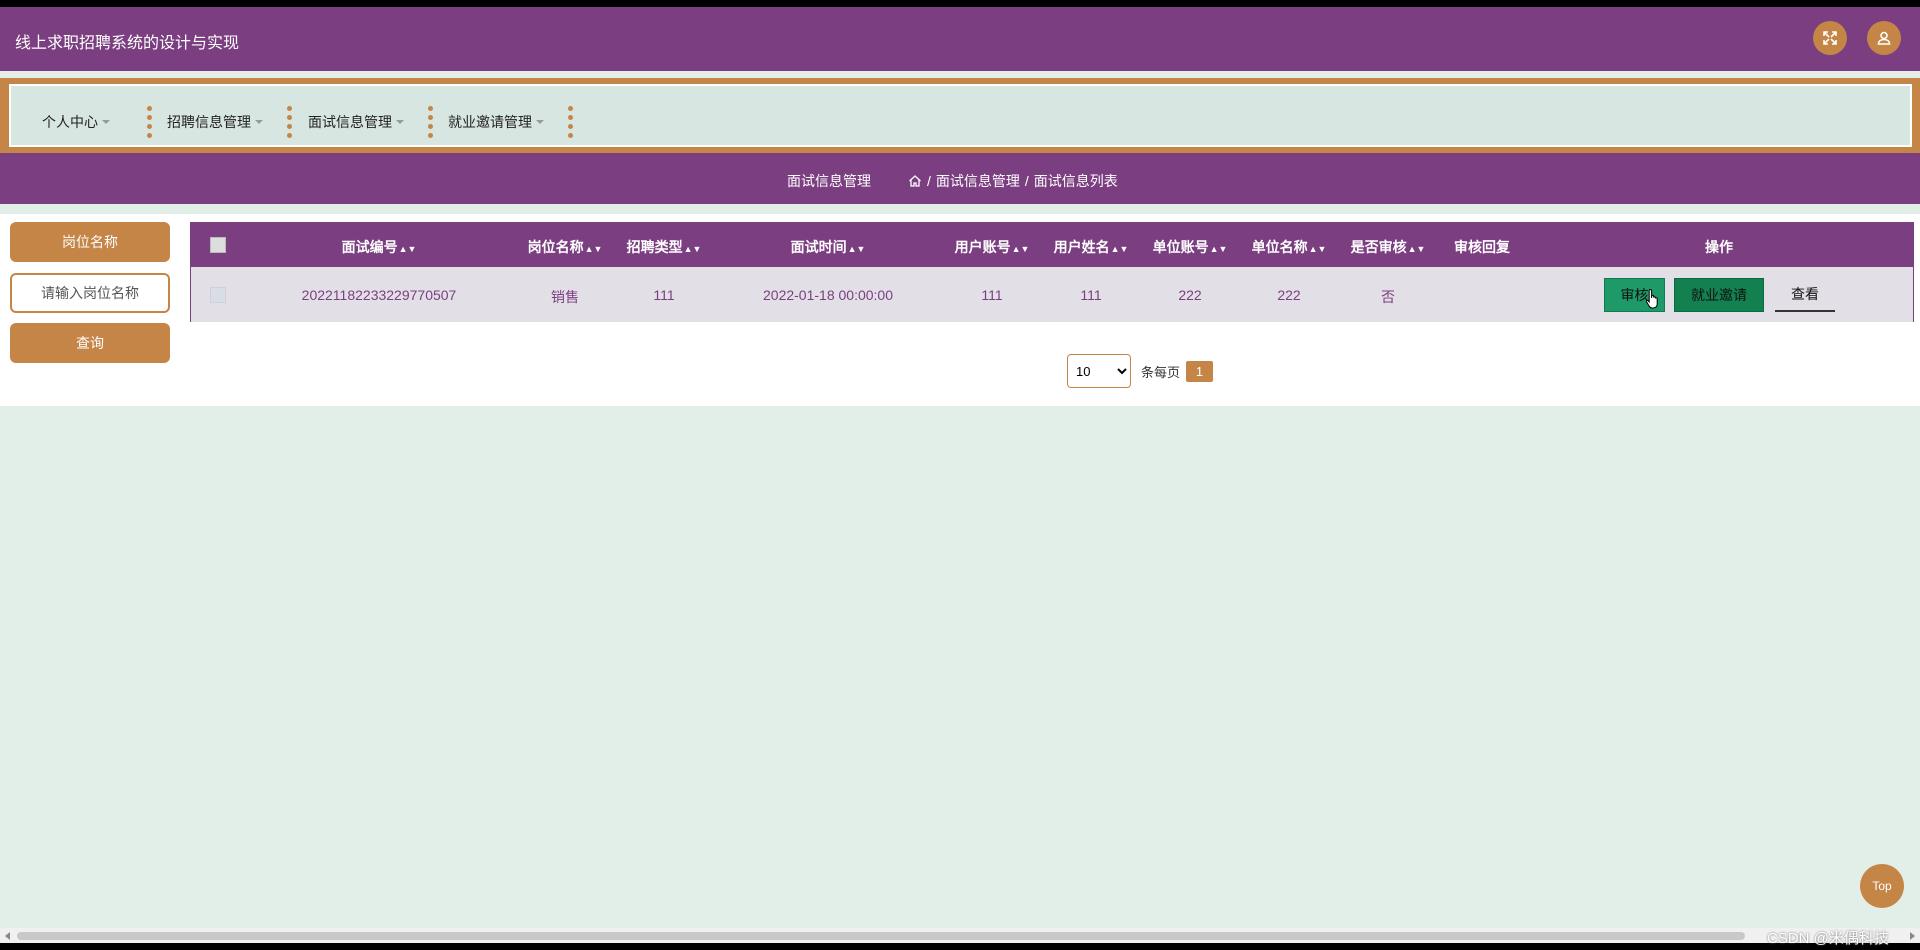 The image size is (1920, 950). What do you see at coordinates (1719, 295) in the screenshot?
I see `employment-invite-button: 就业邀请` at bounding box center [1719, 295].